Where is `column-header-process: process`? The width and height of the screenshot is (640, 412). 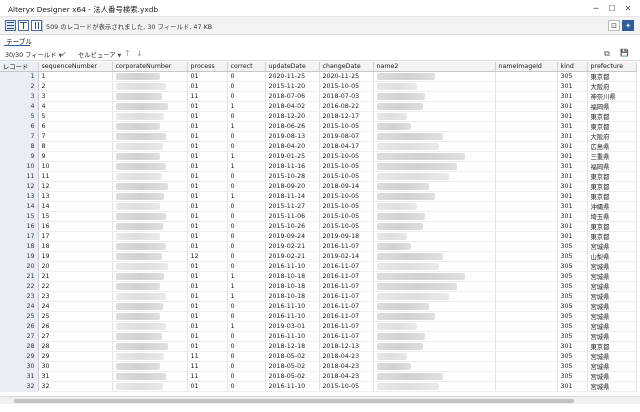
column-header-process: process is located at coordinates (207, 67).